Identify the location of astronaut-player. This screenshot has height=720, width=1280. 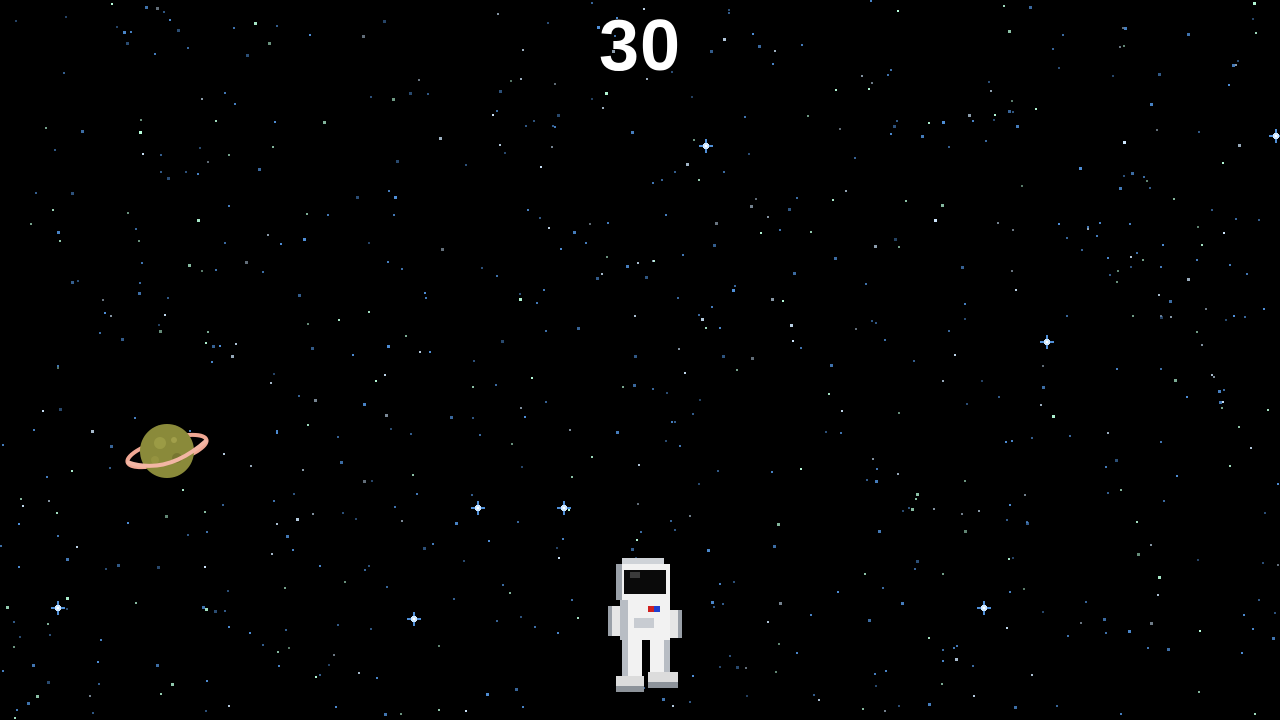
(646, 626).